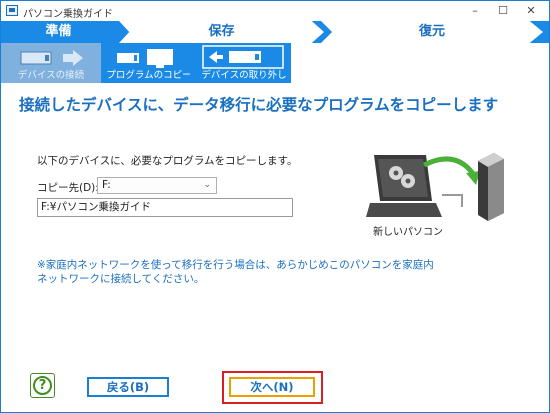 This screenshot has width=550, height=413. What do you see at coordinates (128, 387) in the screenshot?
I see `back-button: 戻る(B)` at bounding box center [128, 387].